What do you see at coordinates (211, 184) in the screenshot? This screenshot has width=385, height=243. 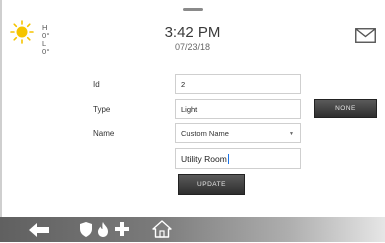 I see `update-button: UPDATE` at bounding box center [211, 184].